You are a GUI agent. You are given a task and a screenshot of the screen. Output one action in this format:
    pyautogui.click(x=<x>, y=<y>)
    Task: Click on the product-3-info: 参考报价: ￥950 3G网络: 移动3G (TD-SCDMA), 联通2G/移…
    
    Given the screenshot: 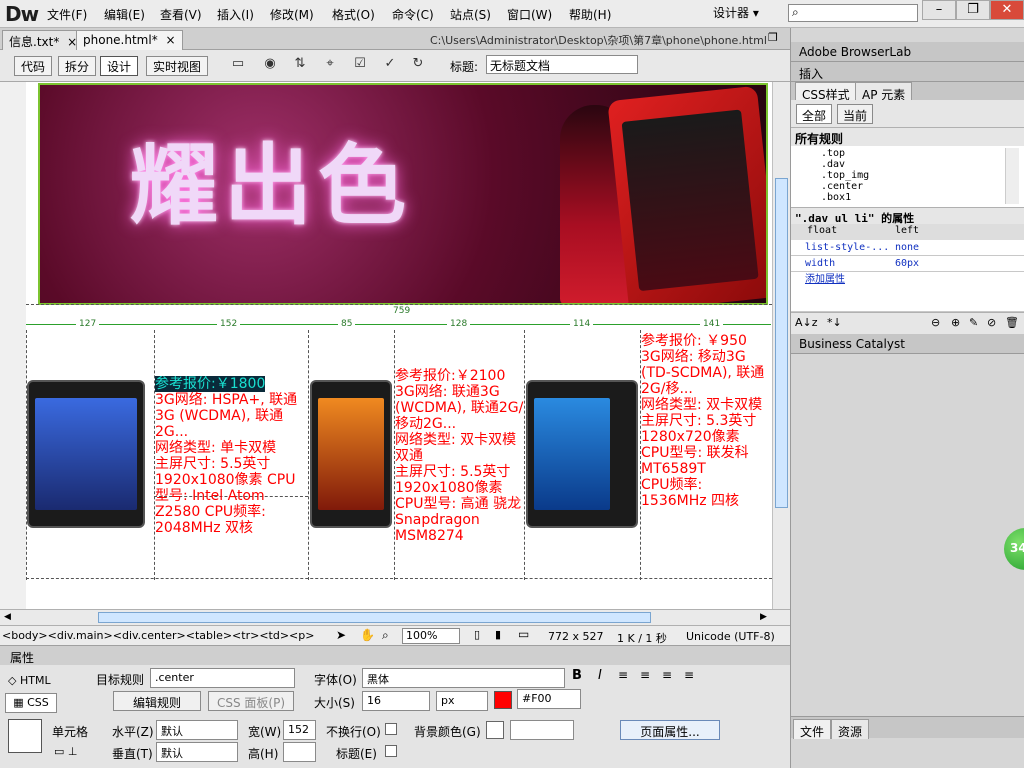 What is the action you would take?
    pyautogui.click(x=706, y=430)
    